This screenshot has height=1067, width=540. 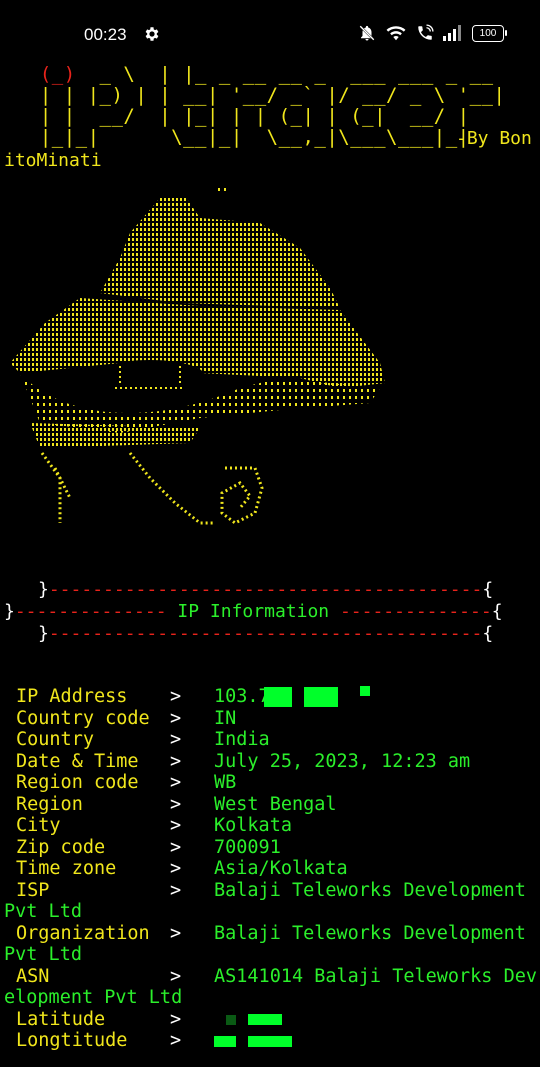 I want to click on info-row-city: City > Kolkata, so click(x=270, y=826).